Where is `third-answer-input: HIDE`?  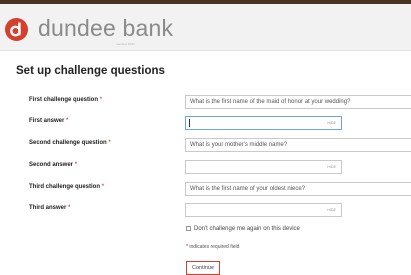 third-answer-input: HIDE is located at coordinates (263, 210).